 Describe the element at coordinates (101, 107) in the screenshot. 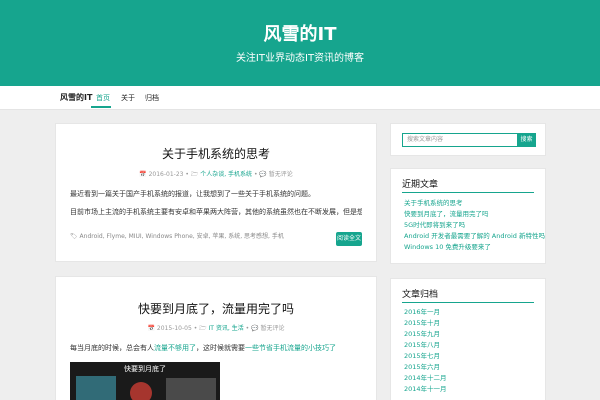

I see `active-nav-indicator` at that location.